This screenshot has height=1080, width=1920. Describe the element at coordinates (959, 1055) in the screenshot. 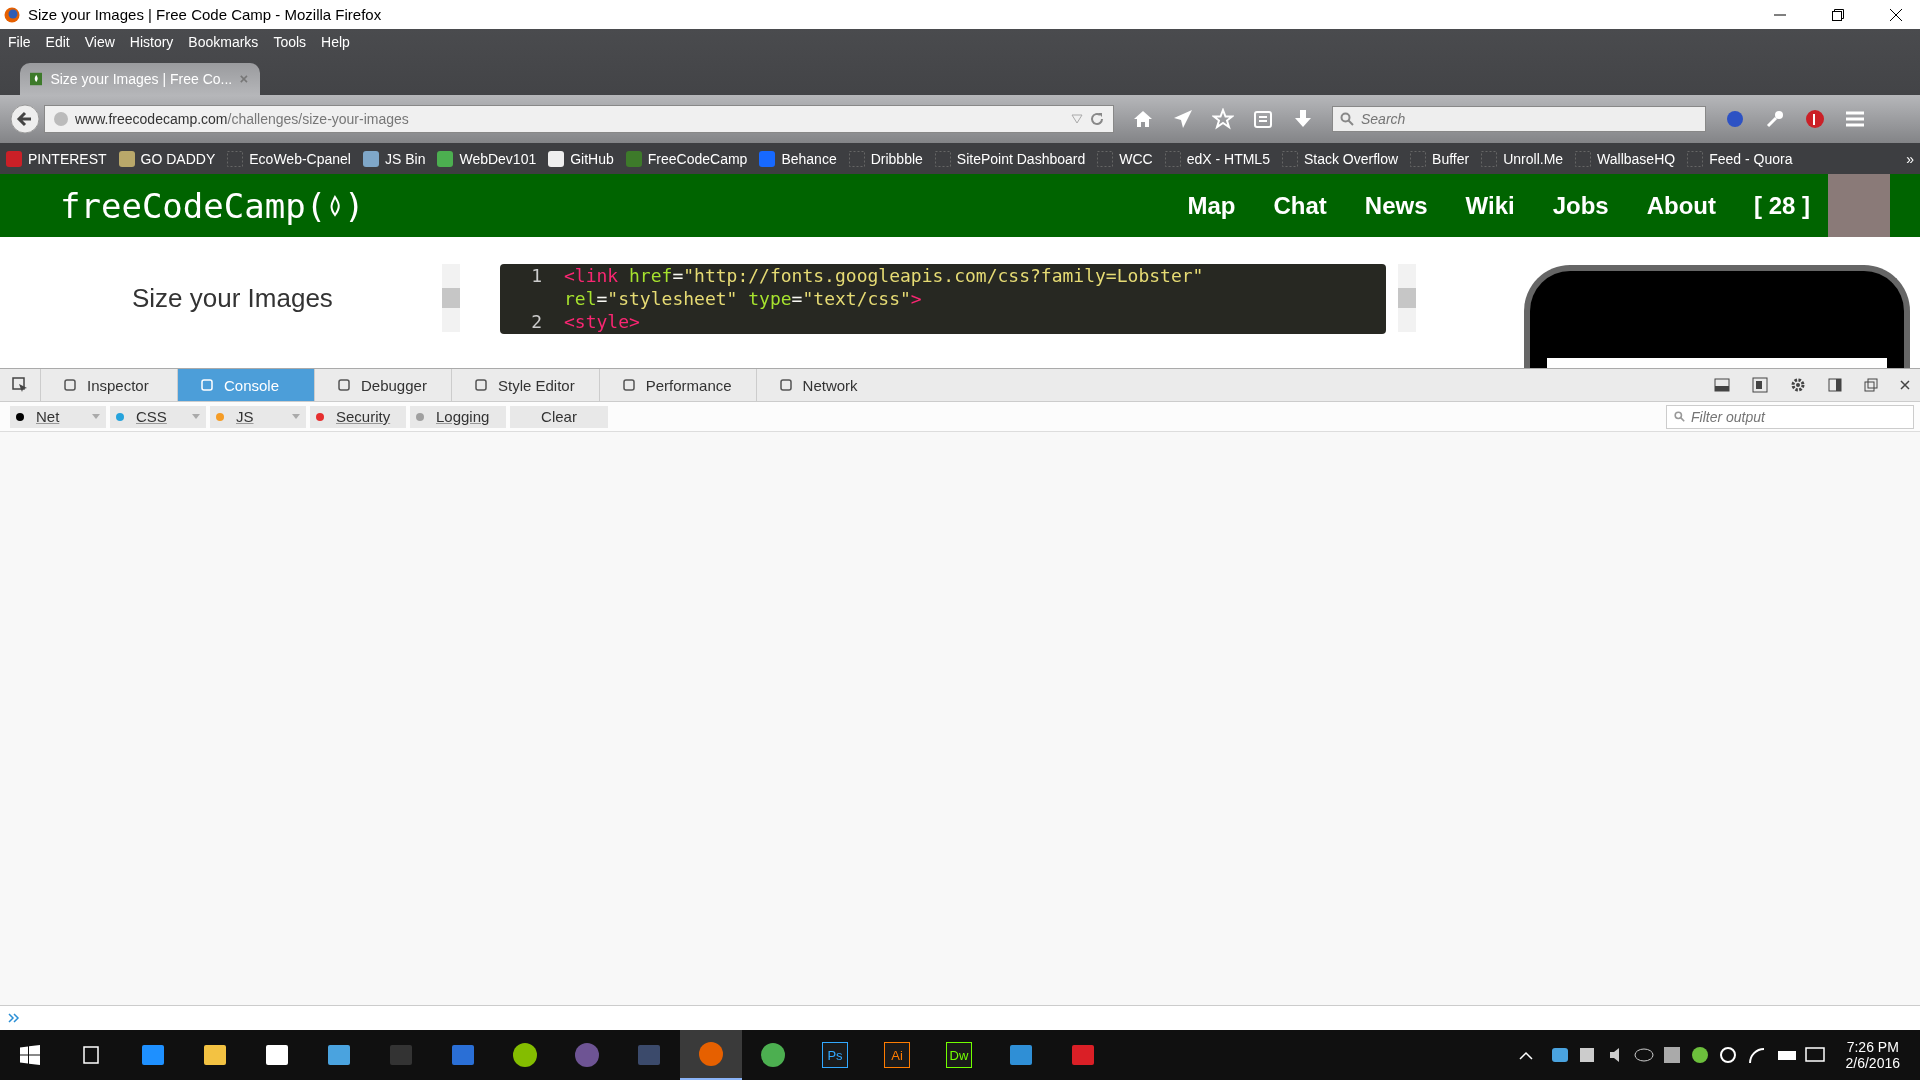

I see `taskbar-app: Dw` at that location.